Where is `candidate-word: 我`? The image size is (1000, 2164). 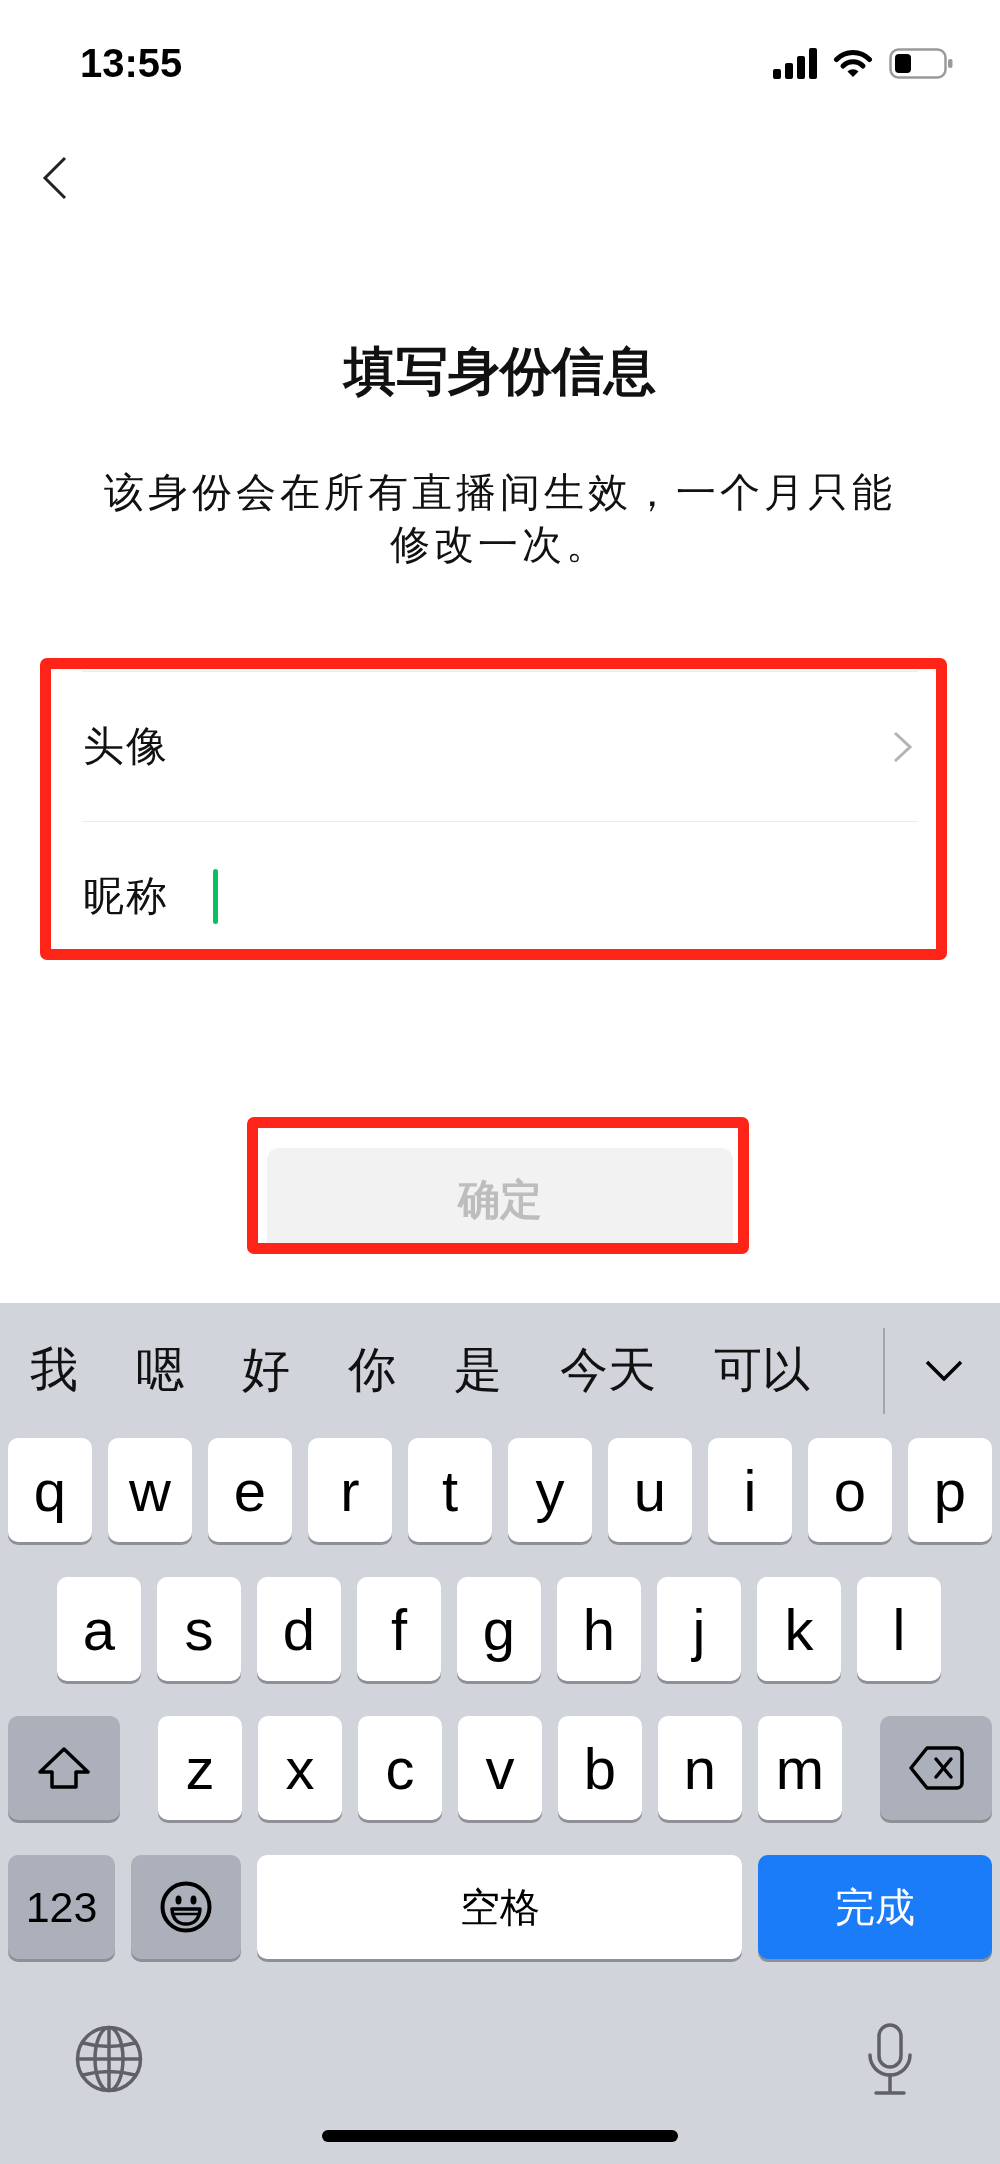
candidate-word: 我 is located at coordinates (54, 1370).